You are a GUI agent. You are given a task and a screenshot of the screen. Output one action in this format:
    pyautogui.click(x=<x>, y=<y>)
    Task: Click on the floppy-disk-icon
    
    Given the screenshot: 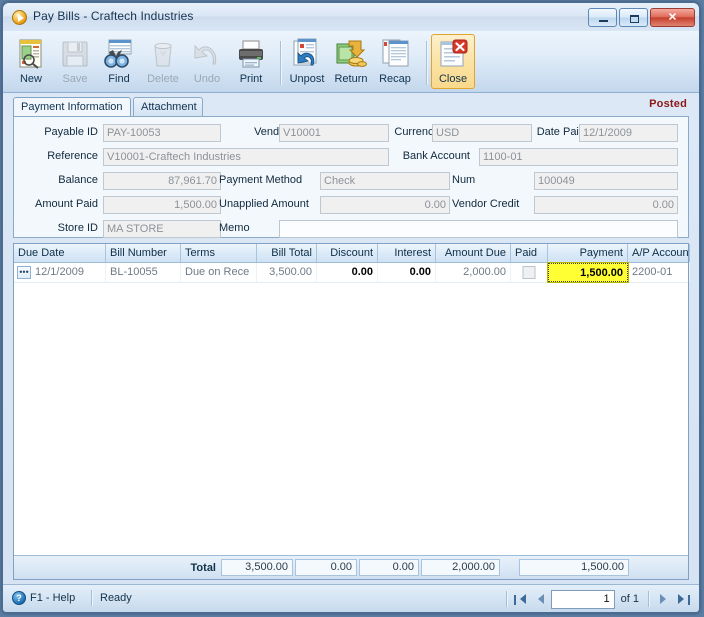 What is the action you would take?
    pyautogui.click(x=75, y=54)
    